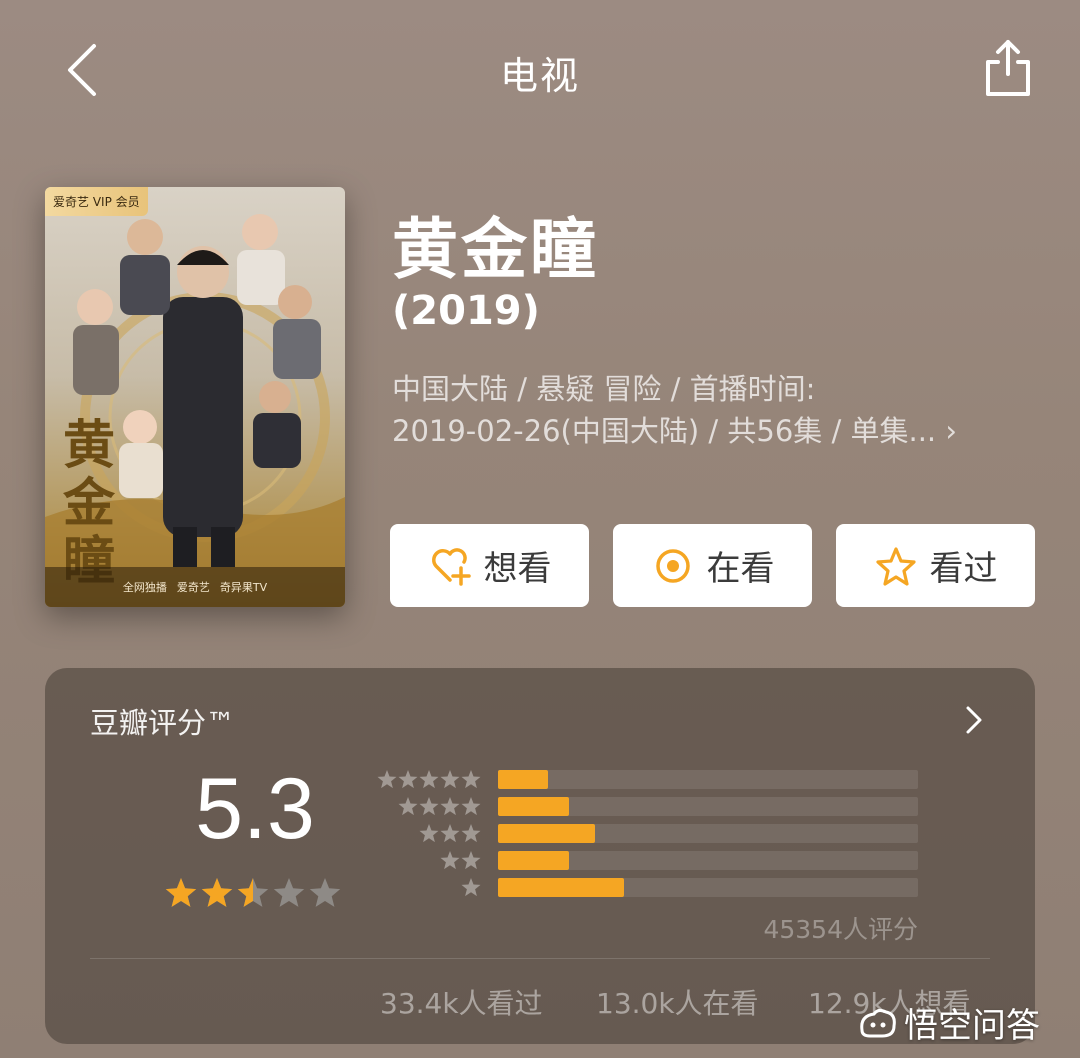 The height and width of the screenshot is (1058, 1080). I want to click on poster-vip-badge: 爱奇艺 VIP 会员, so click(96, 201).